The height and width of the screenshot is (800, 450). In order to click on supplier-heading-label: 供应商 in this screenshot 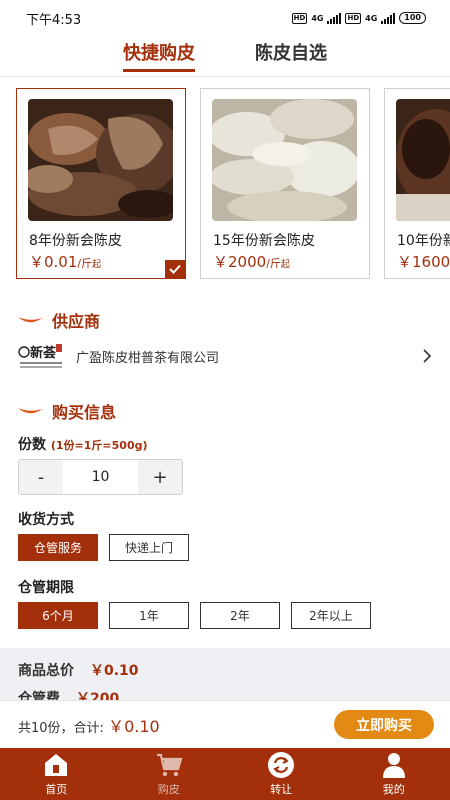, I will do `click(76, 321)`.